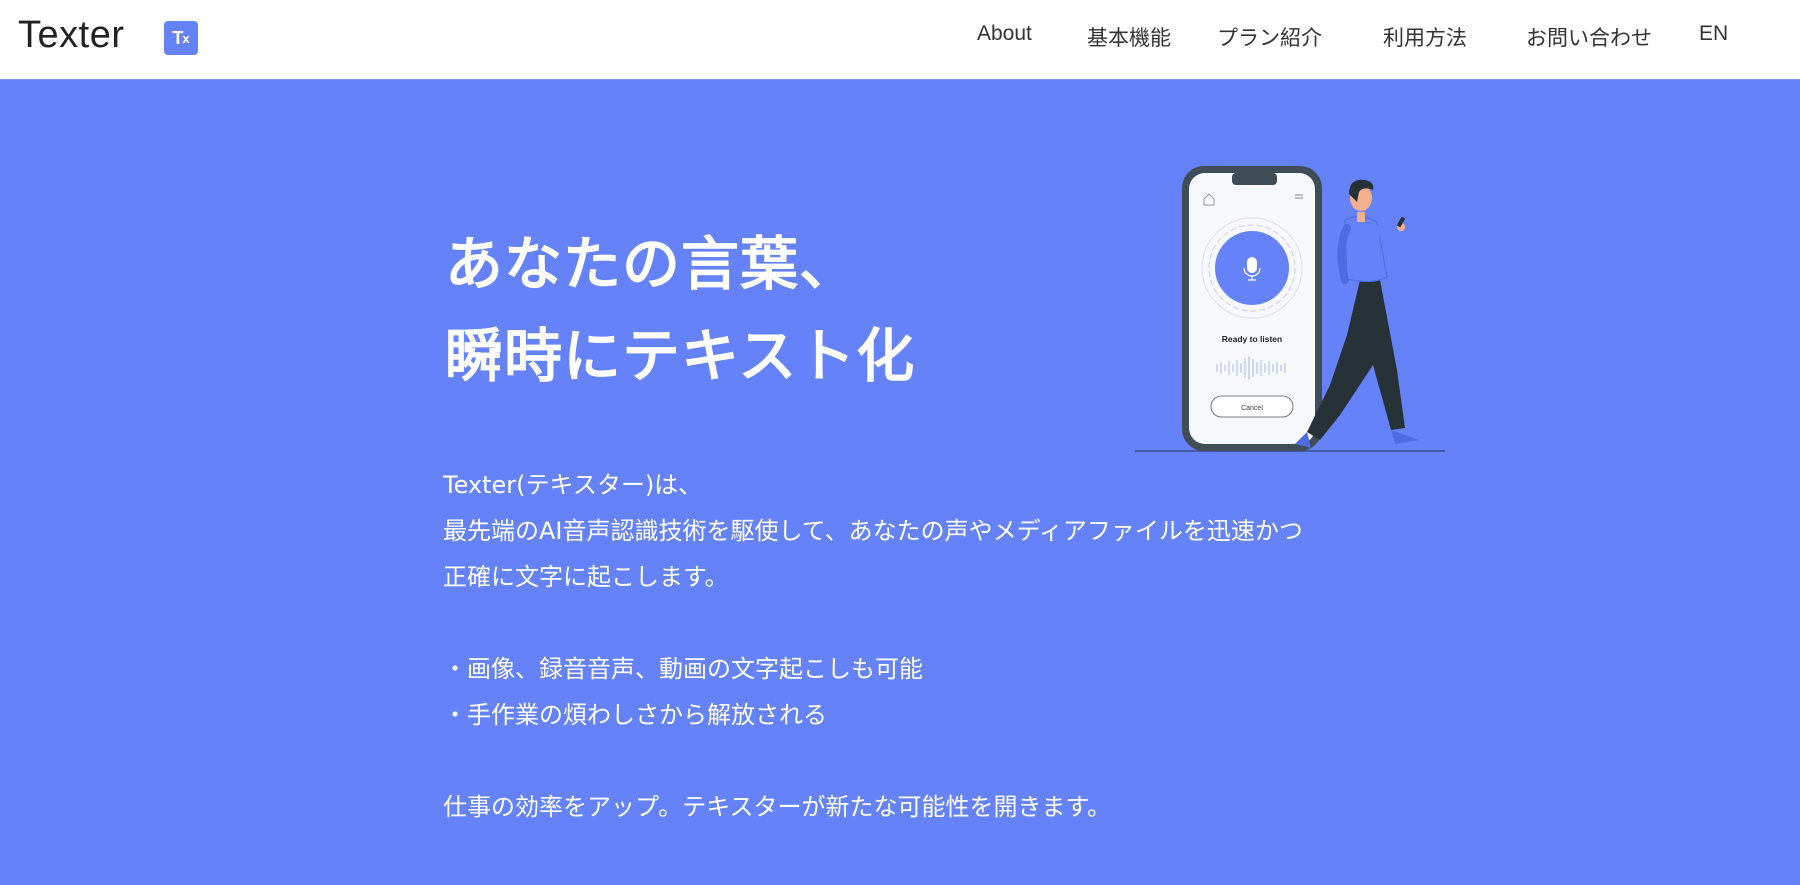 The width and height of the screenshot is (1800, 885). What do you see at coordinates (680, 310) in the screenshot?
I see `hero-title: あなたの言葉、 瞬時にテキスト化` at bounding box center [680, 310].